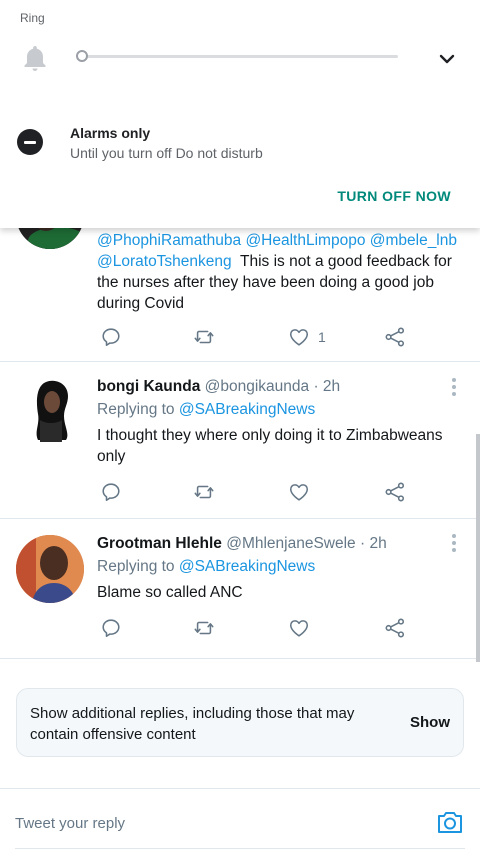 Image resolution: width=480 pixels, height=854 pixels. Describe the element at coordinates (239, 56) in the screenshot. I see `ring-volume-slider` at that location.